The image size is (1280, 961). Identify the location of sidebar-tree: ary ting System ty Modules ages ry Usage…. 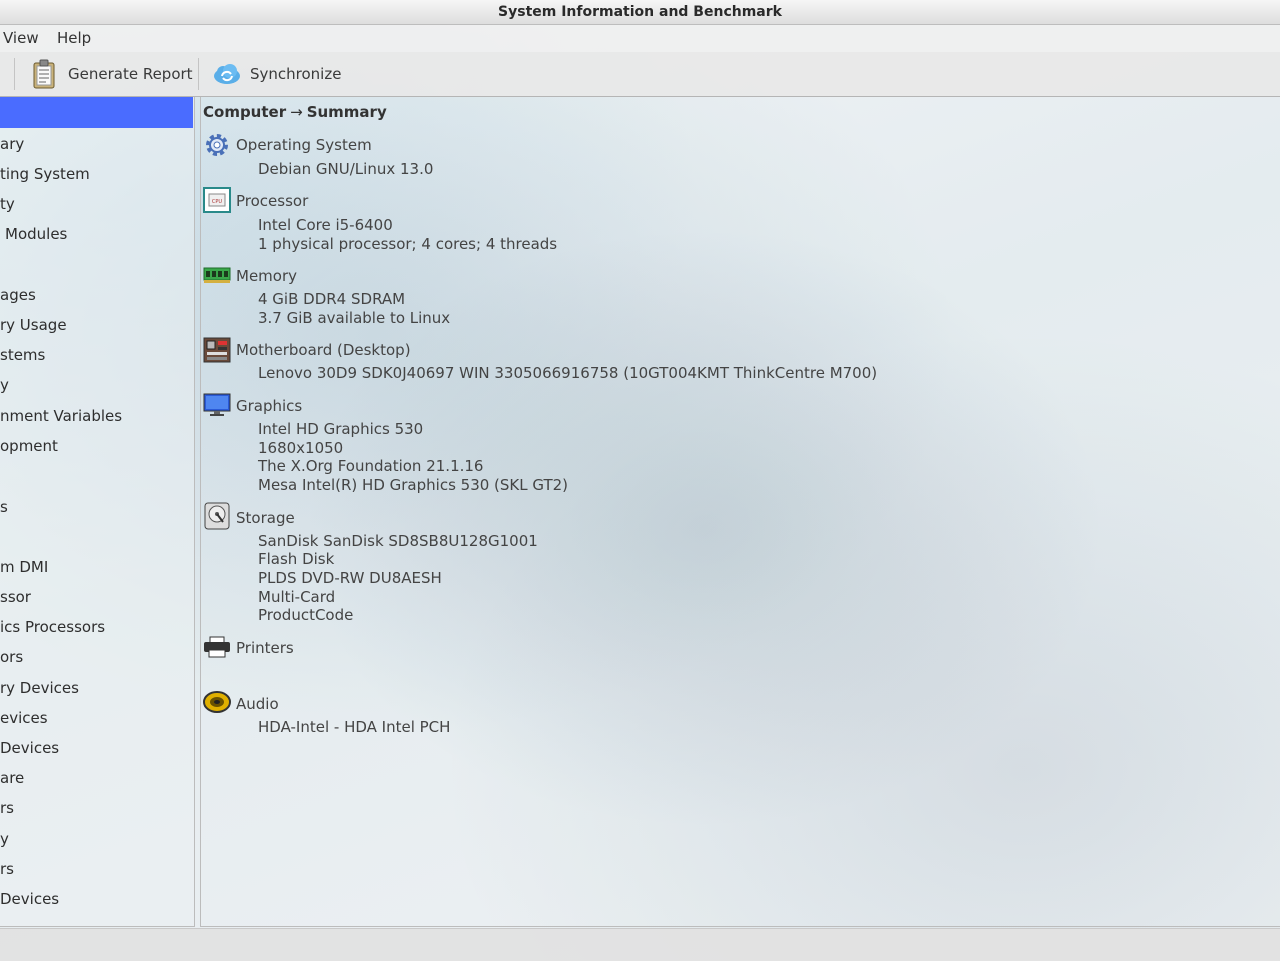
(97, 512).